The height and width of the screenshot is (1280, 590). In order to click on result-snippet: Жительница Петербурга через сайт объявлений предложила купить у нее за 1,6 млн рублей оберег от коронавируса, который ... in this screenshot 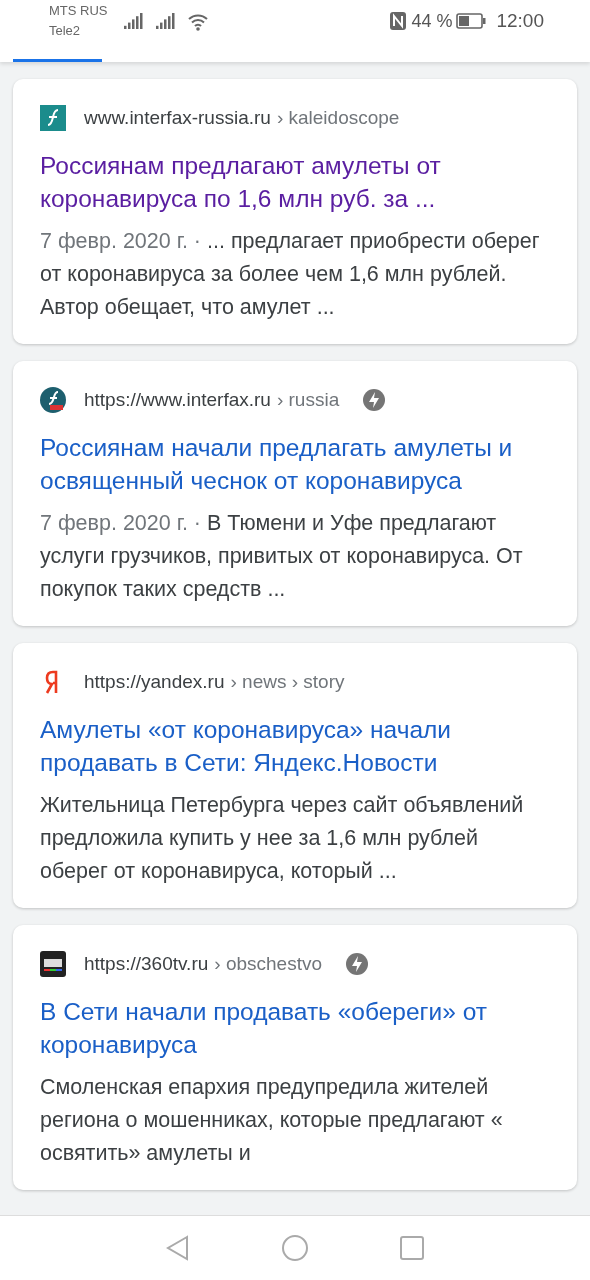, I will do `click(282, 838)`.